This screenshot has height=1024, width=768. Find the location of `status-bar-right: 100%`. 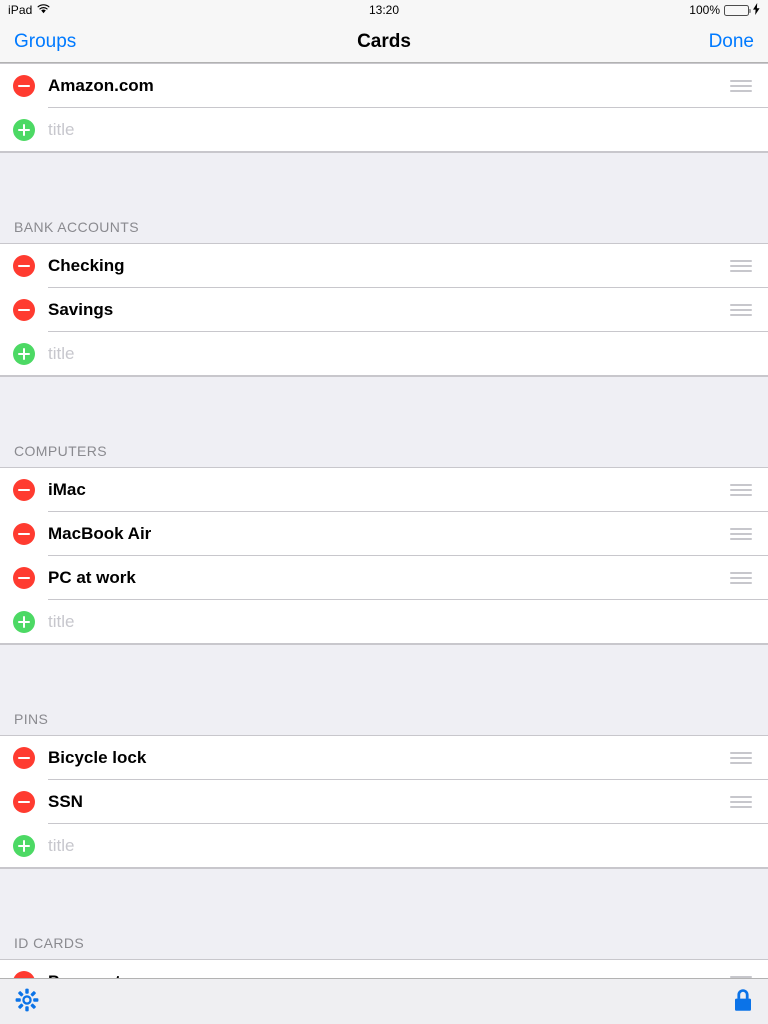

status-bar-right: 100% is located at coordinates (724, 10).